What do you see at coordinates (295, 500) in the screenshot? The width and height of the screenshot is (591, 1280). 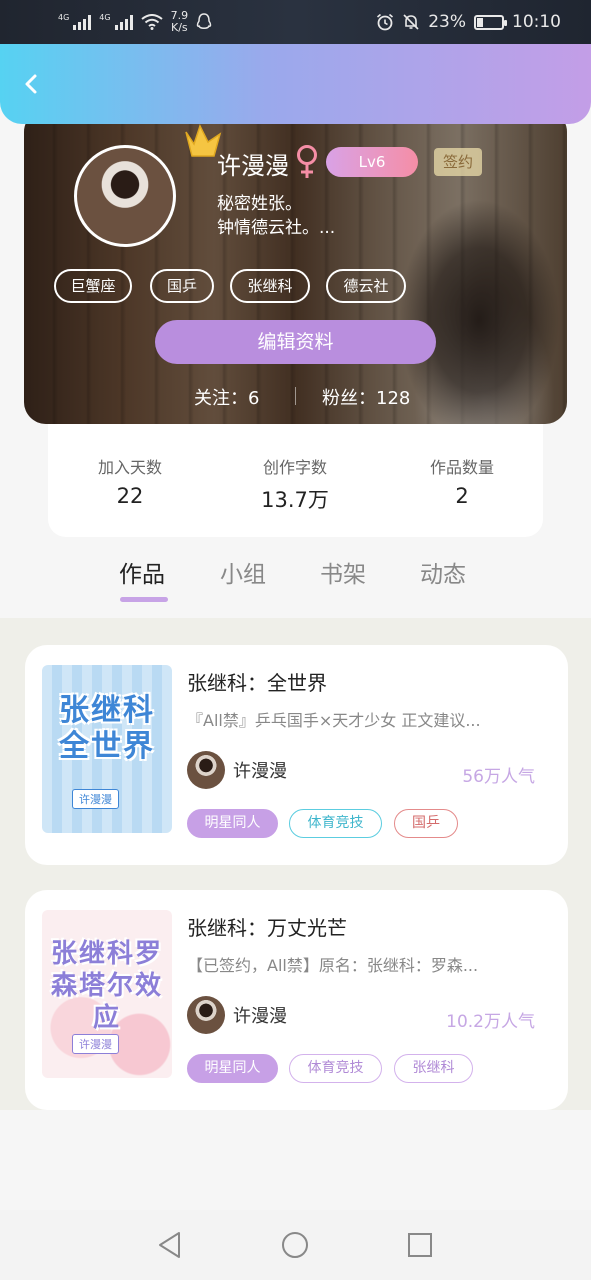 I see `stat-value: 13.7万` at bounding box center [295, 500].